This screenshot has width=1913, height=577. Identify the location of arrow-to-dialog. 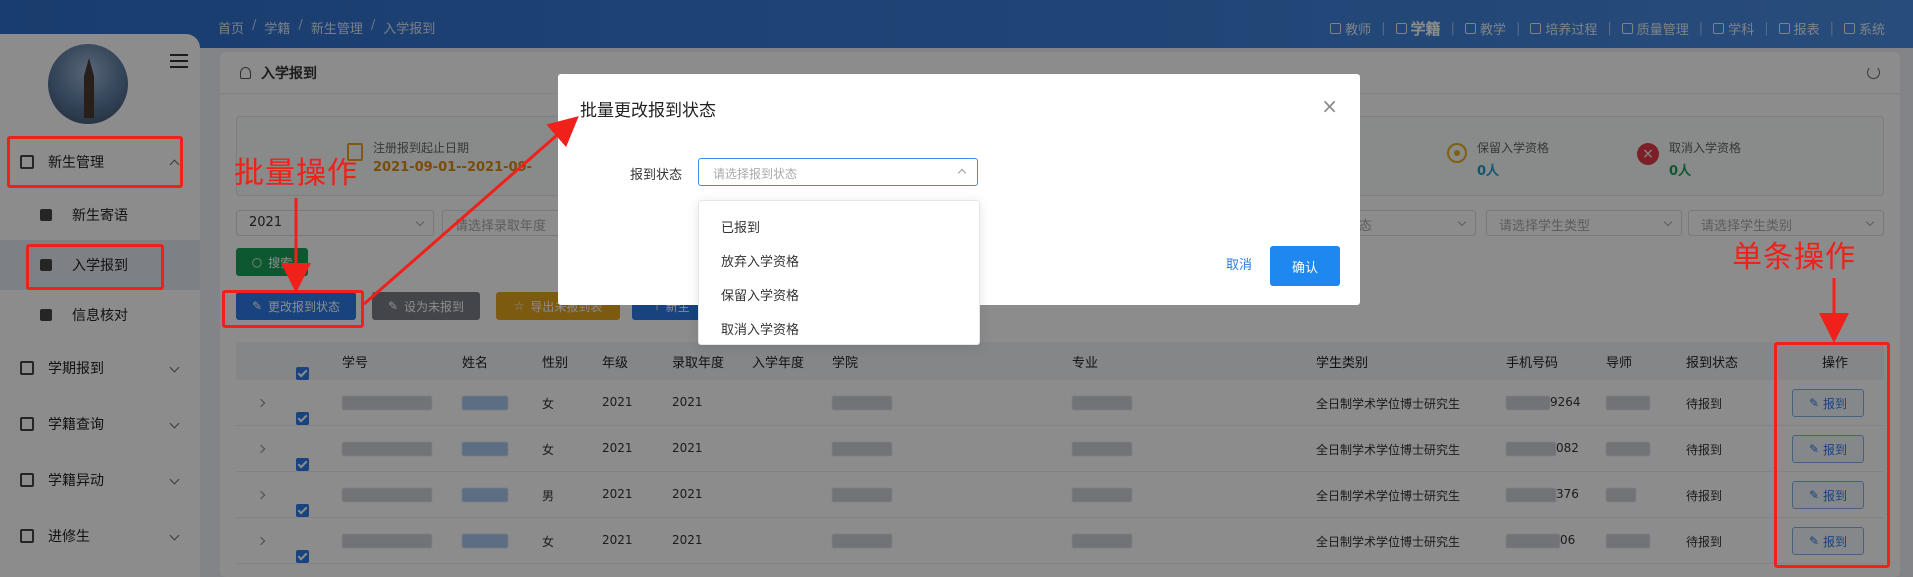
(471, 211).